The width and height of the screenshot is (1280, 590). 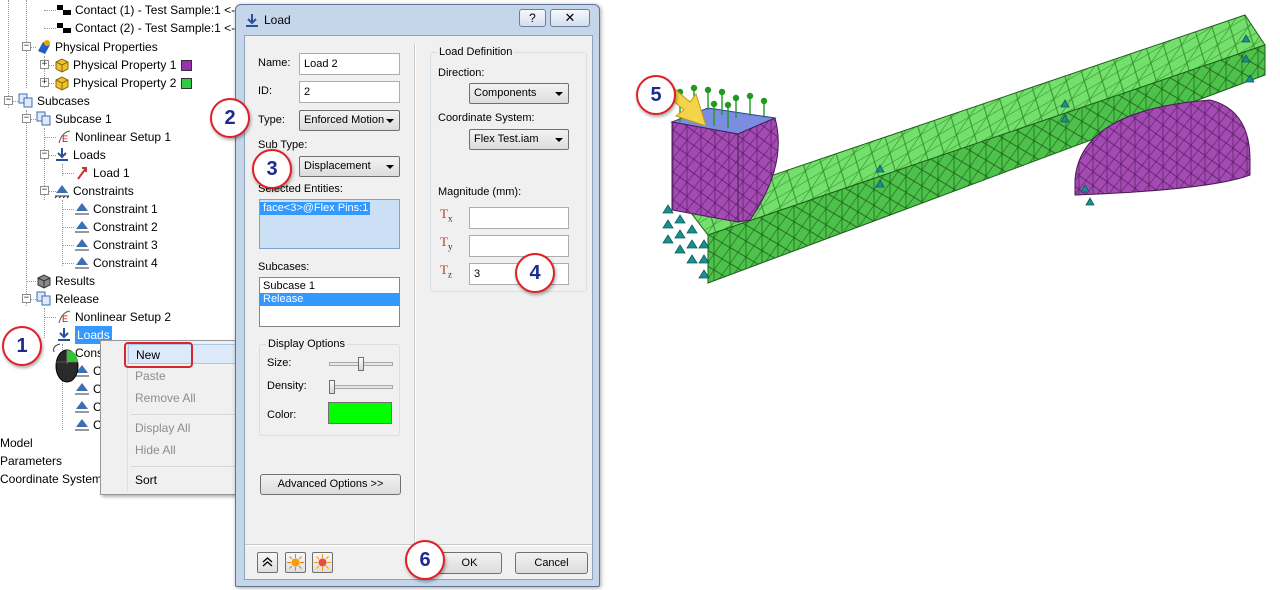 I want to click on menu-item-remove-all: Remove All, so click(x=188, y=398).